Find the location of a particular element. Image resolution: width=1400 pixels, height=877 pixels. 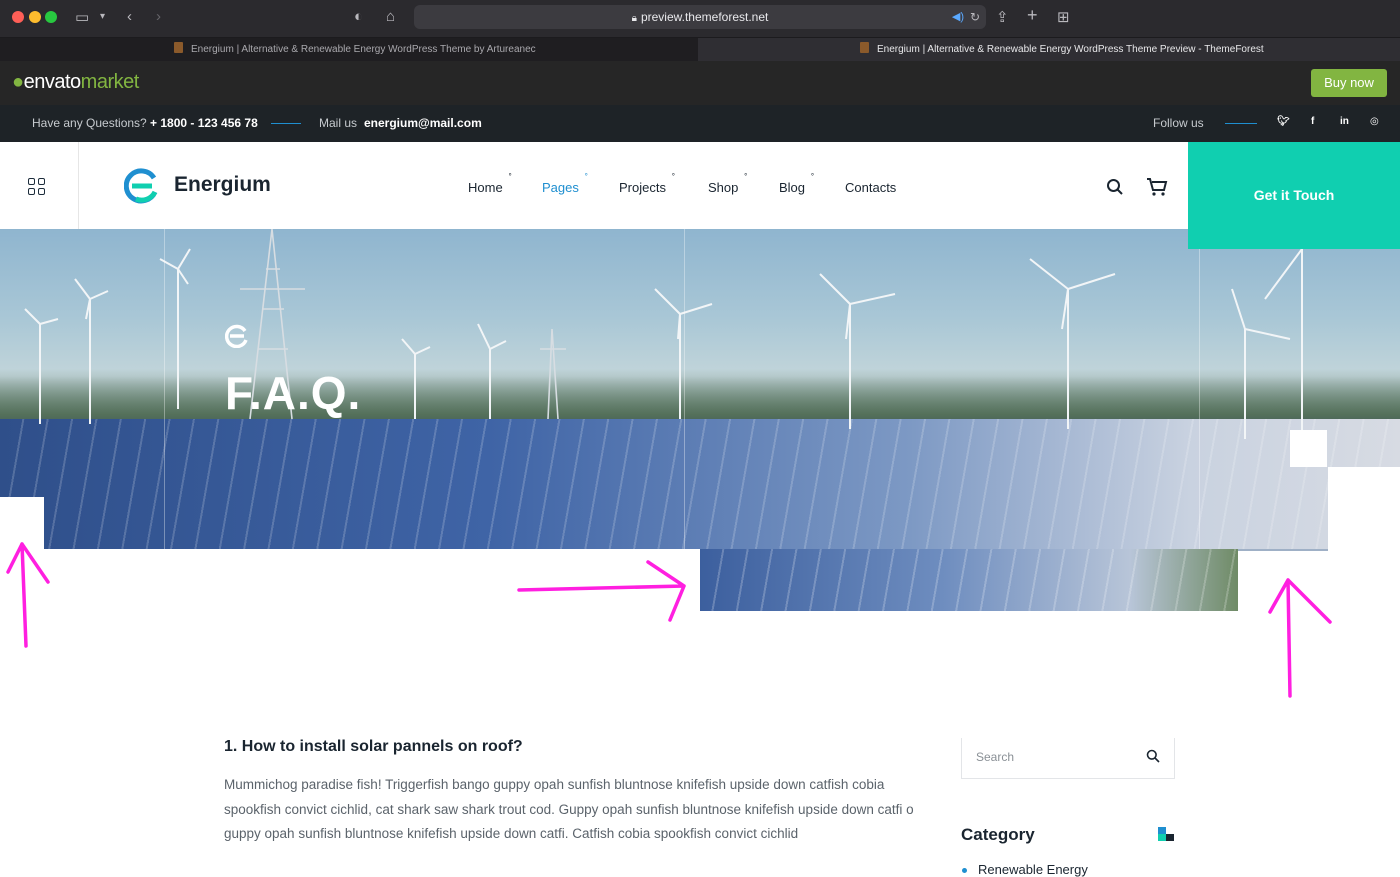

menu-grid-button is located at coordinates (39, 186).